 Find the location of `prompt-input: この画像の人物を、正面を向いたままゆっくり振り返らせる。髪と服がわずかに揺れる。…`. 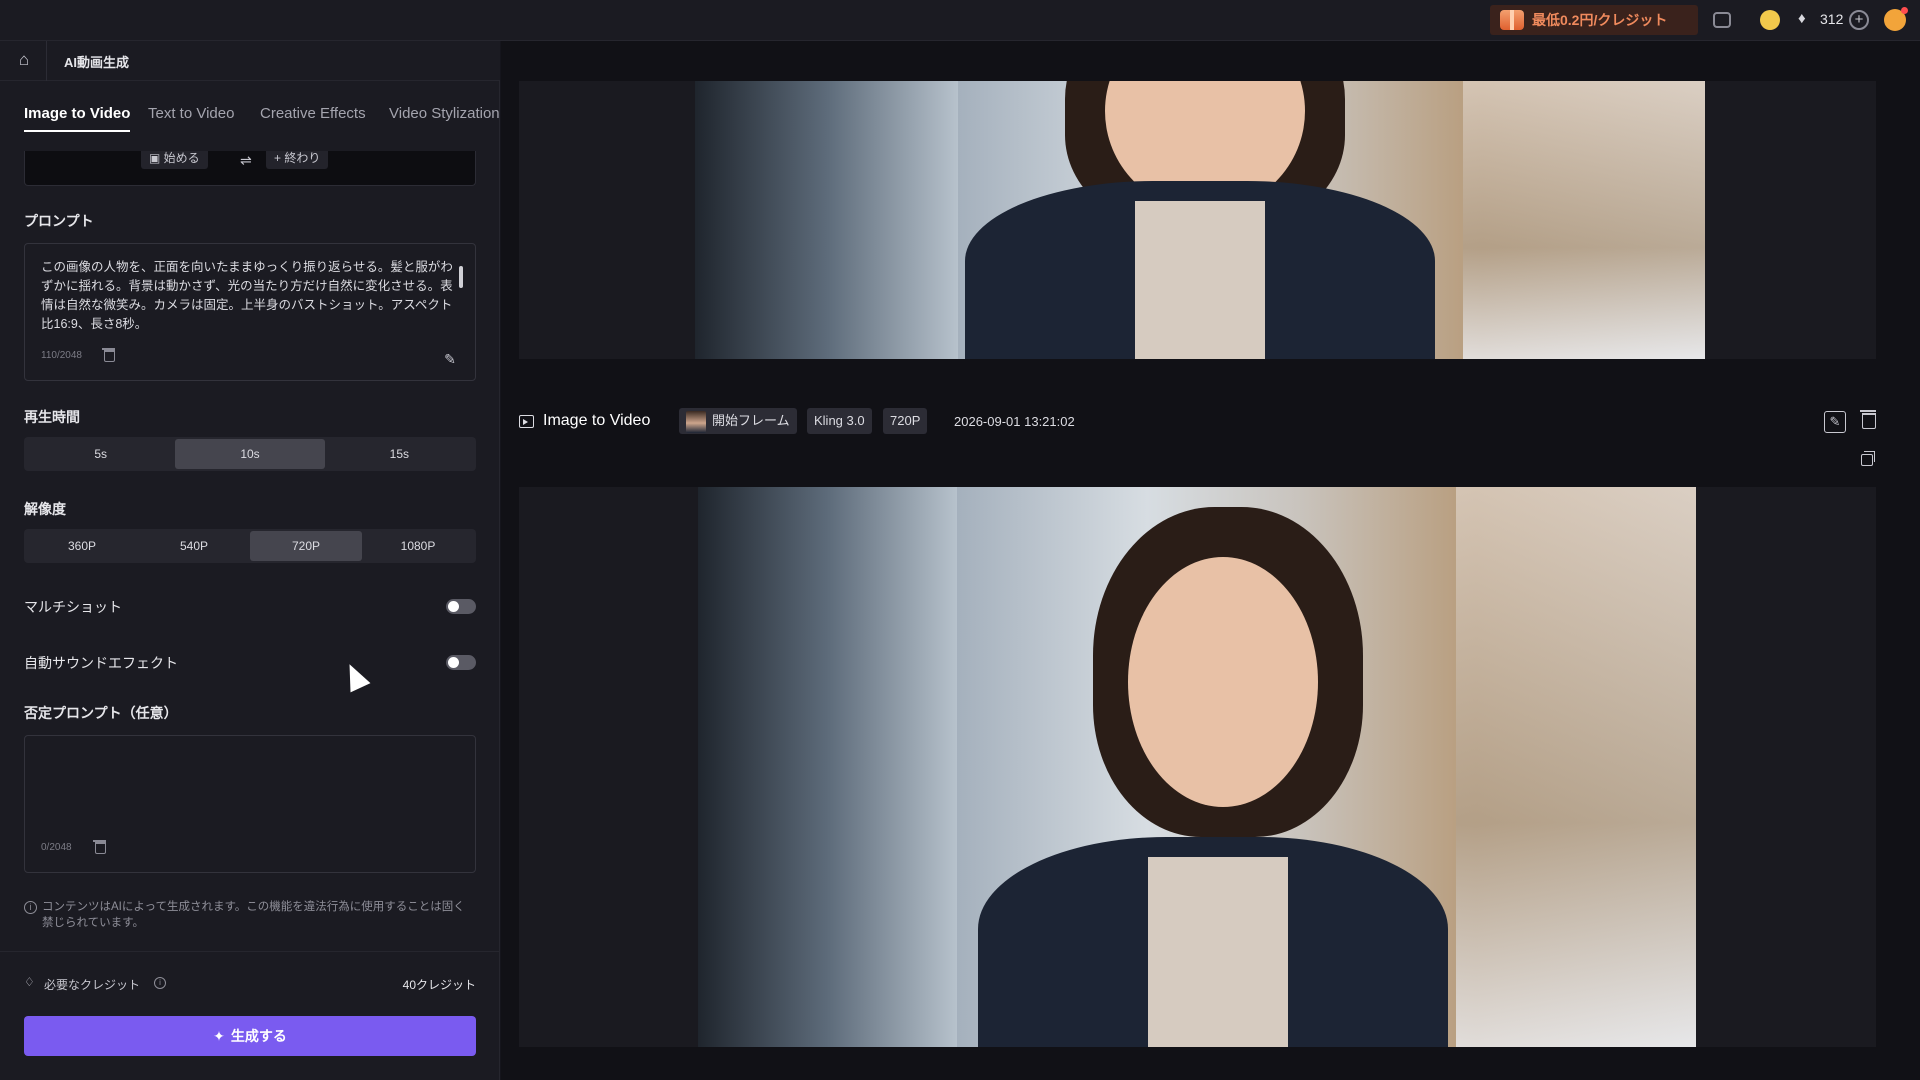

prompt-input: この画像の人物を、正面を向いたままゆっくり振り返らせる。髪と服がわずかに揺れる。… is located at coordinates (250, 312).